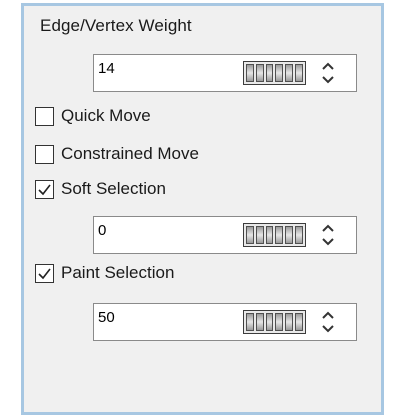 Image resolution: width=393 pixels, height=420 pixels. What do you see at coordinates (44, 154) in the screenshot?
I see `constrained-move-checkbox` at bounding box center [44, 154].